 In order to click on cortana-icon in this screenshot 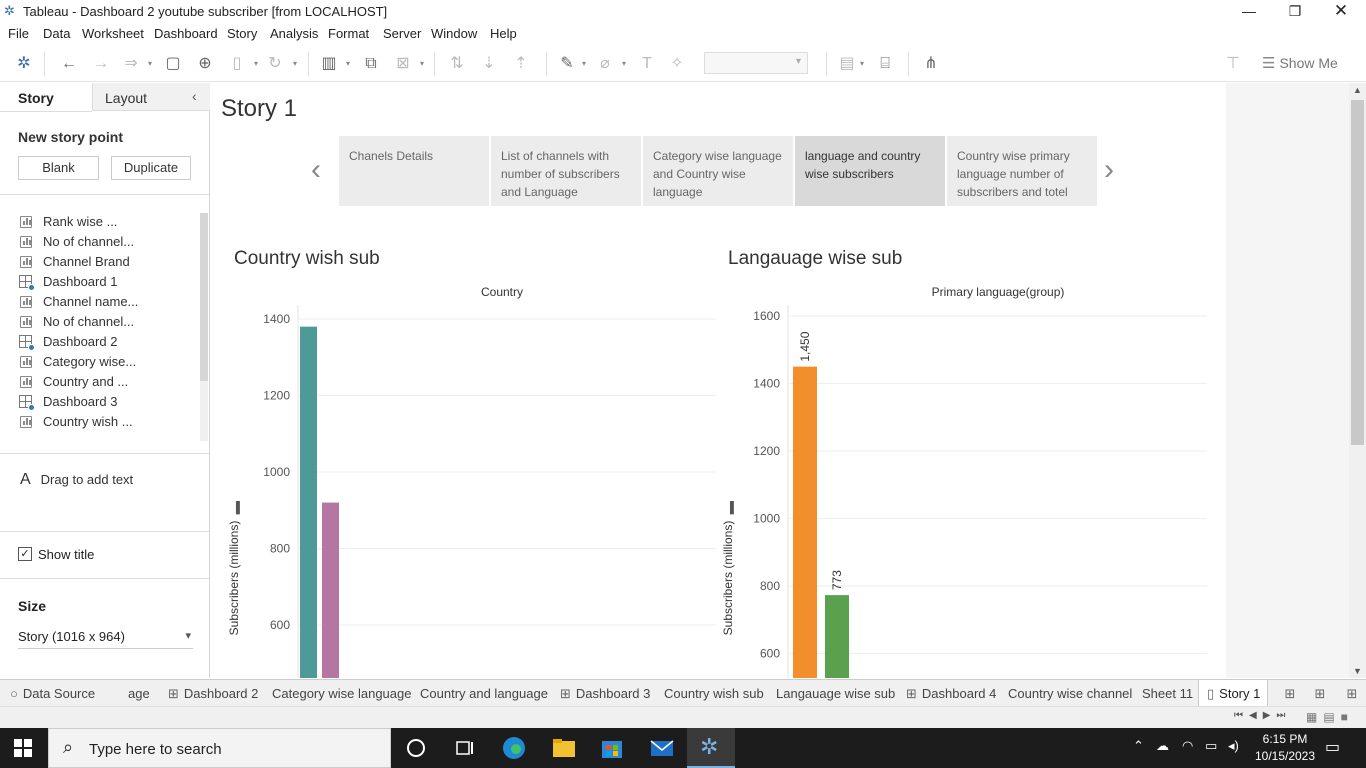, I will do `click(416, 748)`.